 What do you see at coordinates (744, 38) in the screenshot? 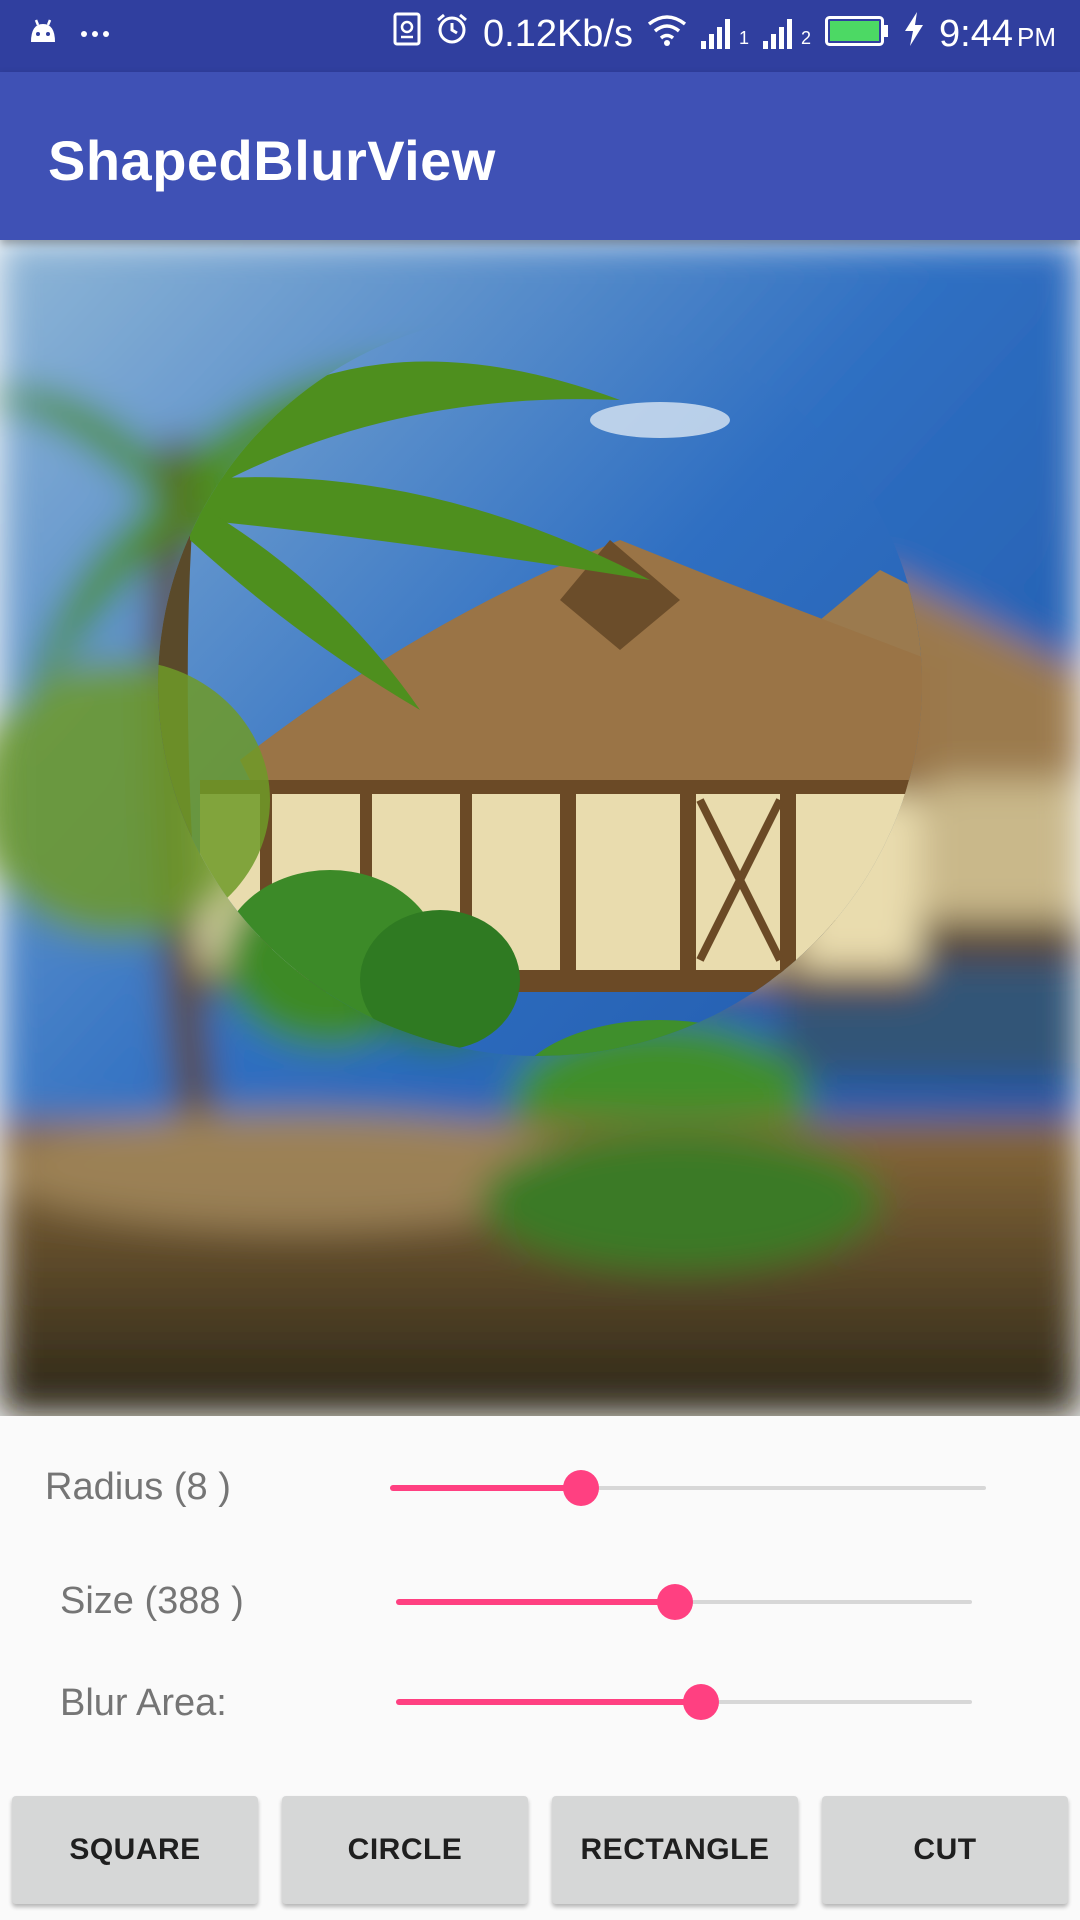
I see `sim1-label: 1` at bounding box center [744, 38].